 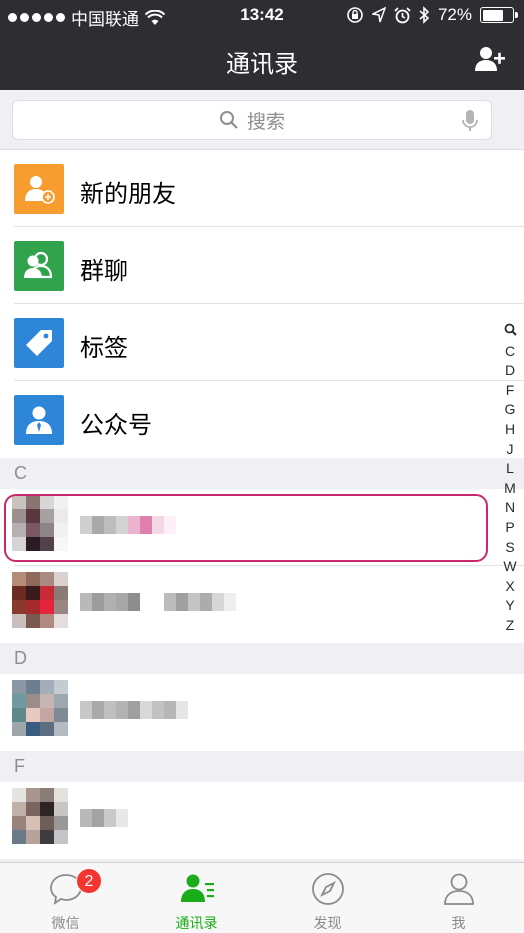 What do you see at coordinates (510, 352) in the screenshot?
I see `index-letter: C` at bounding box center [510, 352].